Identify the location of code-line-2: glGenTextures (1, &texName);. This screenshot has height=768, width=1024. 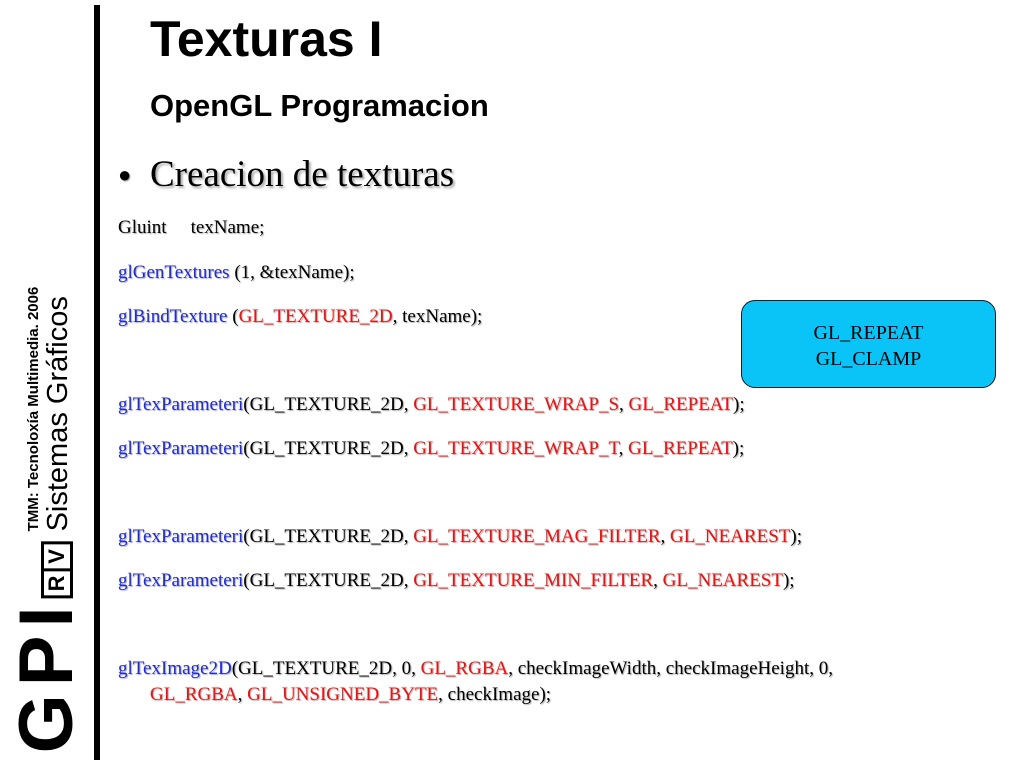
(236, 273).